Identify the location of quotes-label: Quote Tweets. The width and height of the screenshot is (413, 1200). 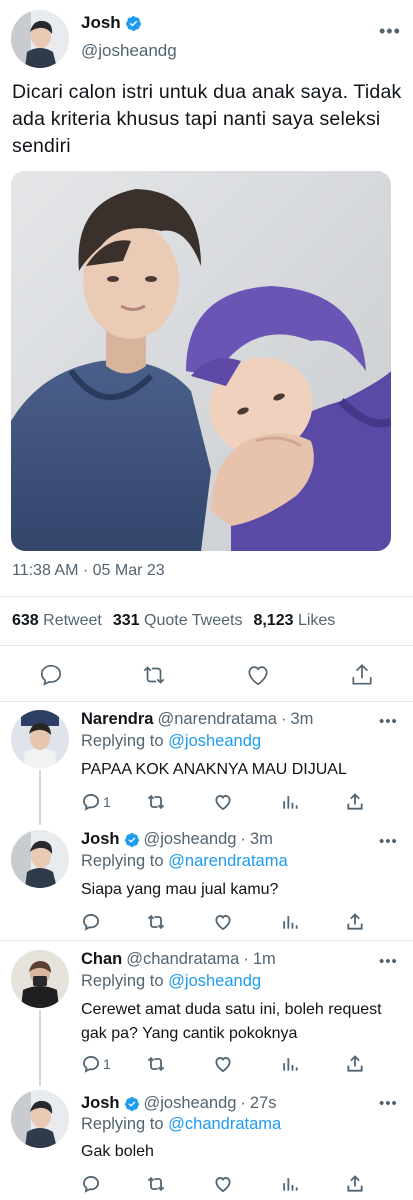
(193, 620).